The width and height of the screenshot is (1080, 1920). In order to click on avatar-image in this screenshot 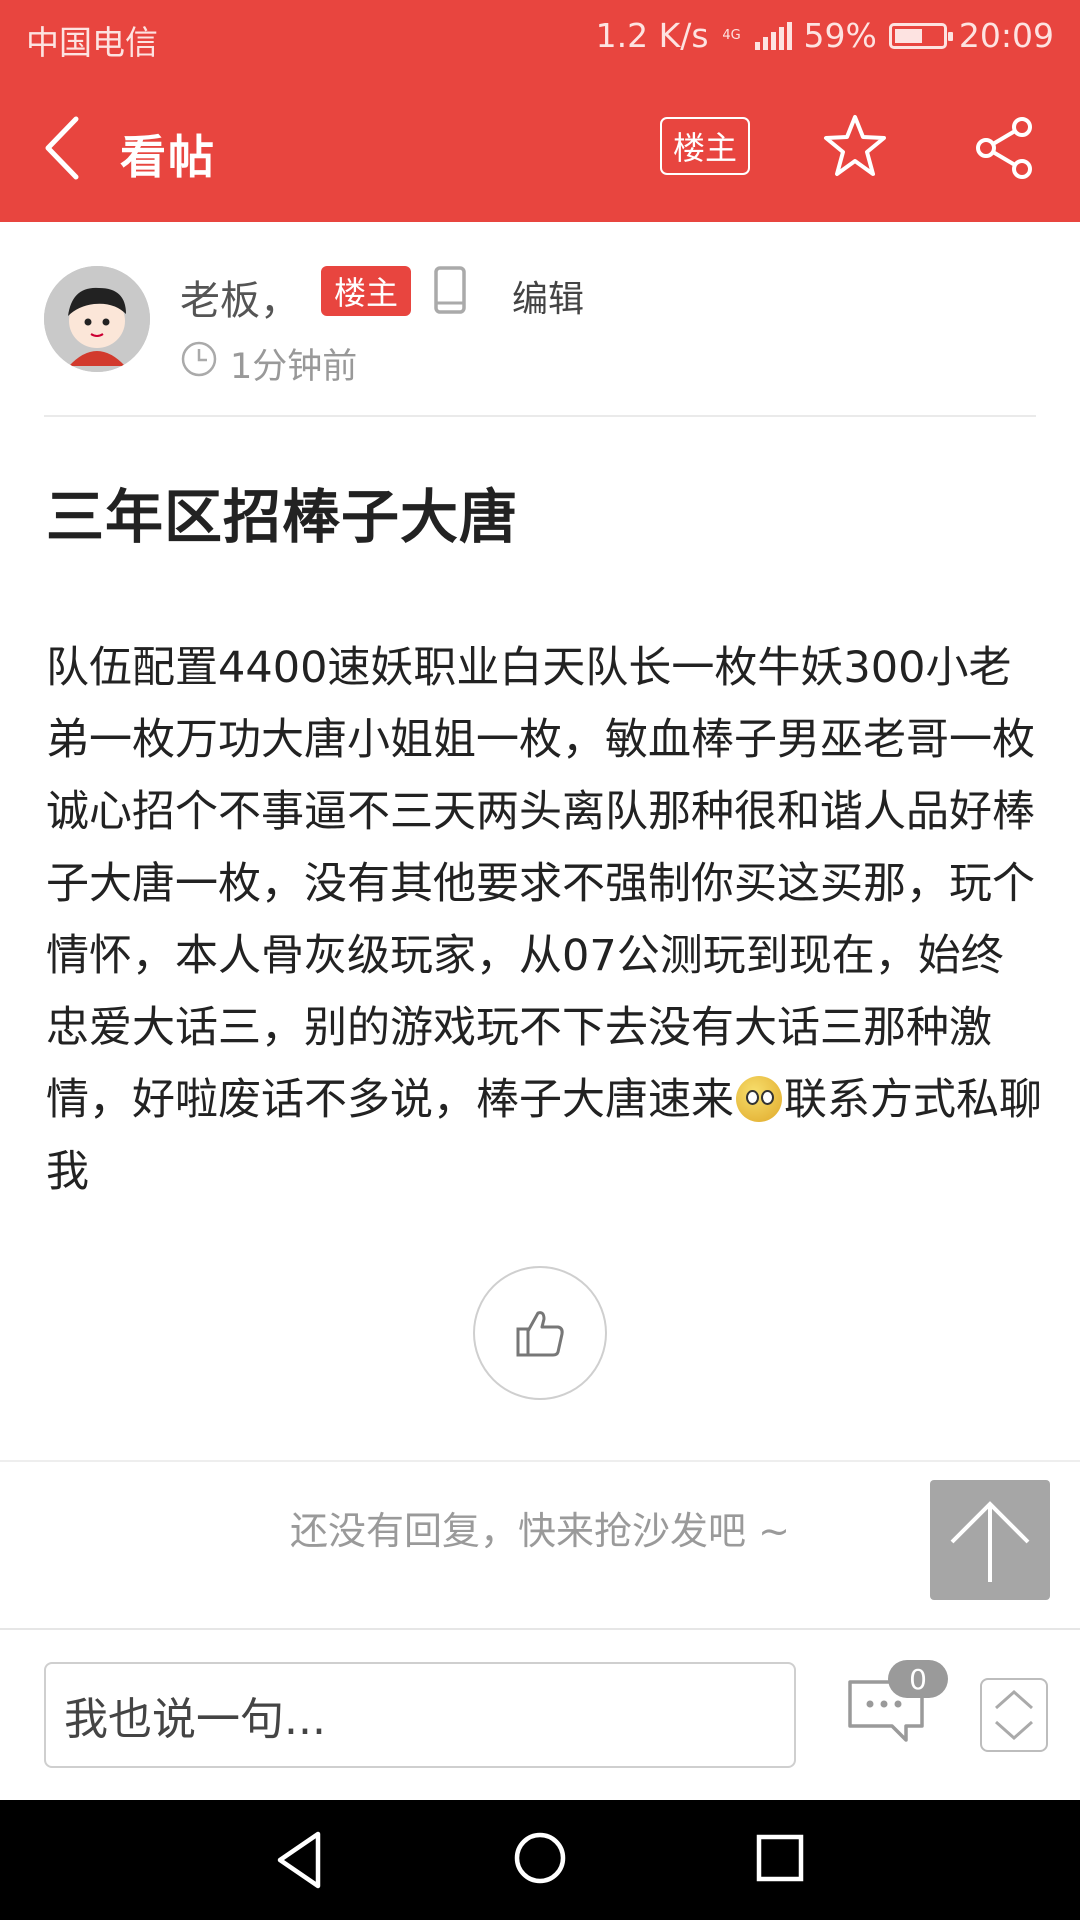, I will do `click(97, 319)`.